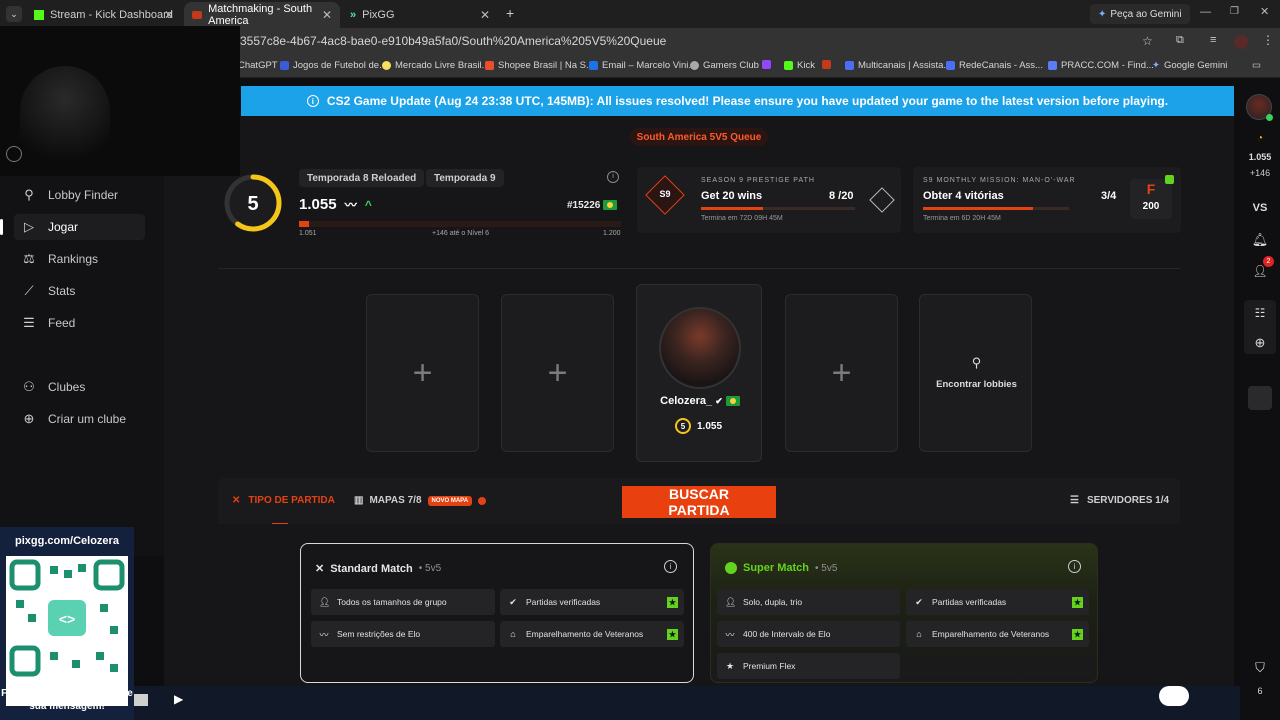 The width and height of the screenshot is (1280, 720). What do you see at coordinates (141, 700) in the screenshot?
I see `taskbar-app` at bounding box center [141, 700].